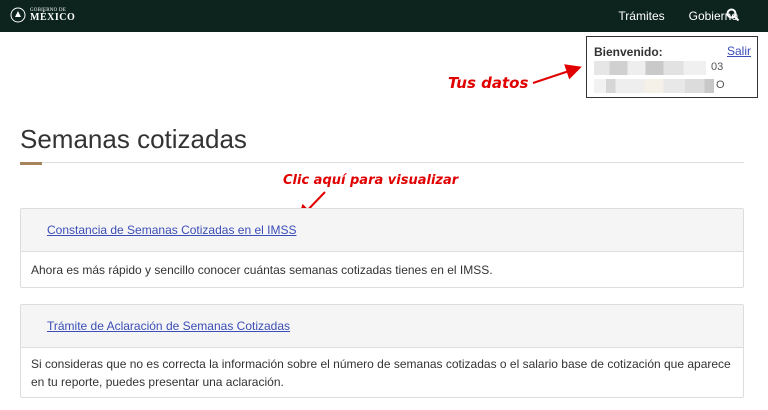 The image size is (768, 410). Describe the element at coordinates (628, 52) in the screenshot. I see `welcome-title: Bienvenido:` at that location.